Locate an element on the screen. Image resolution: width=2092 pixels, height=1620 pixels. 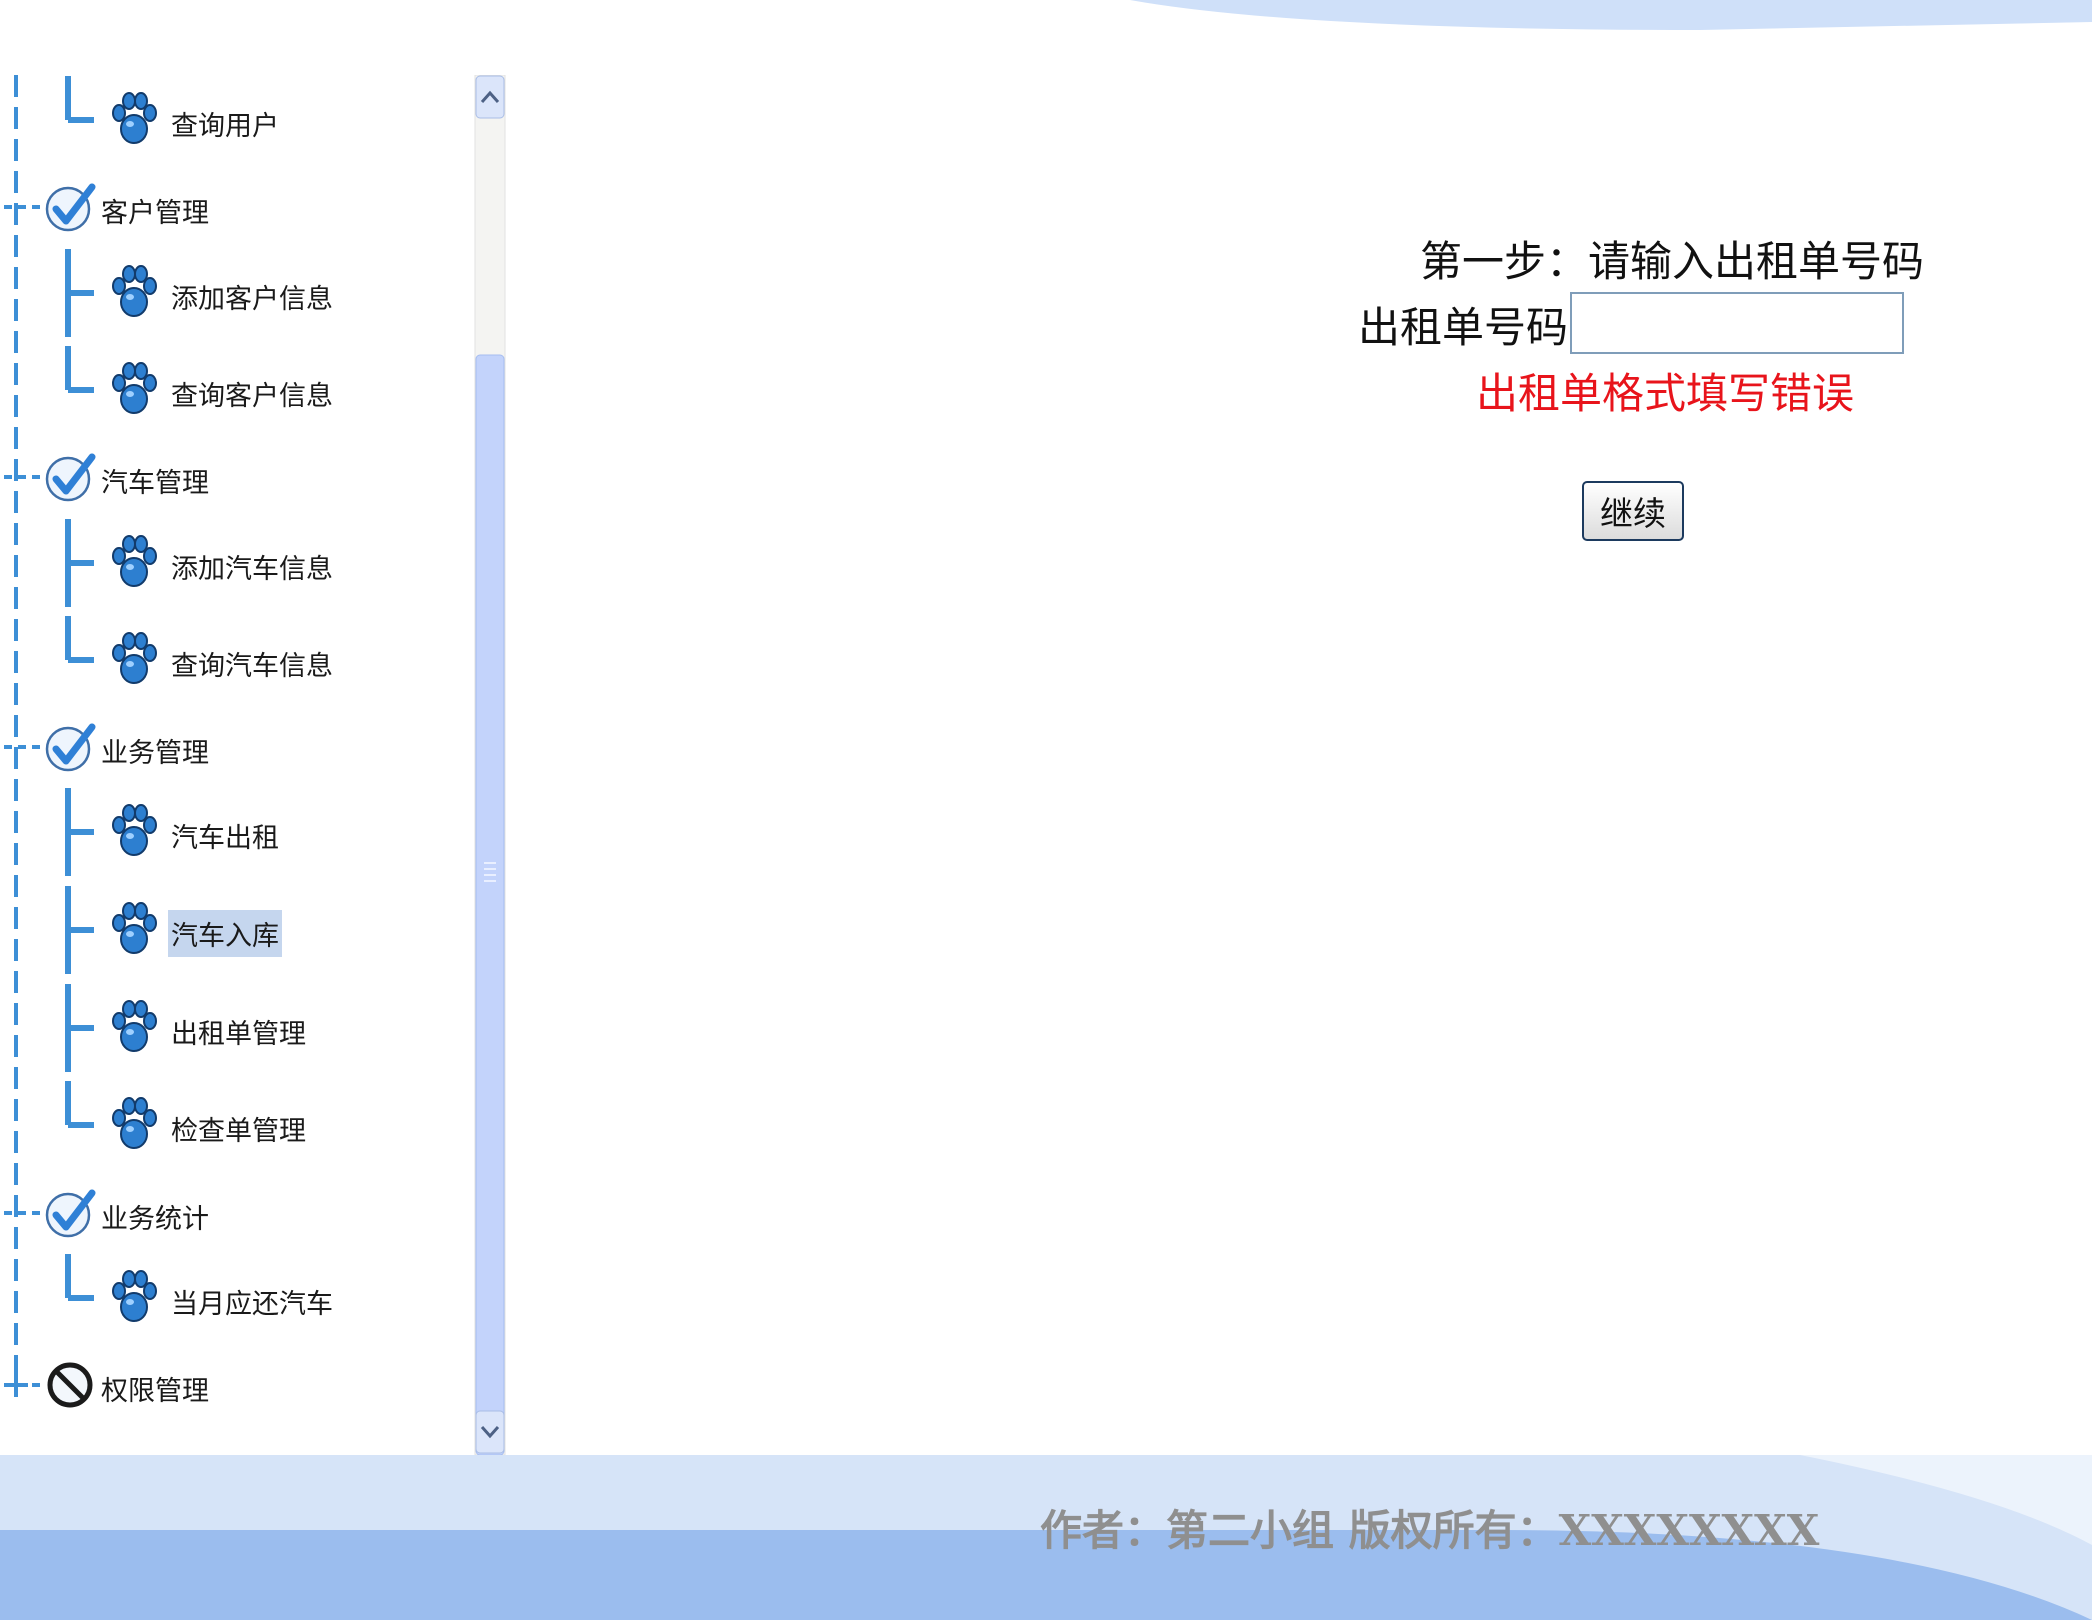
tree-item: 查询用户 is located at coordinates (196, 123).